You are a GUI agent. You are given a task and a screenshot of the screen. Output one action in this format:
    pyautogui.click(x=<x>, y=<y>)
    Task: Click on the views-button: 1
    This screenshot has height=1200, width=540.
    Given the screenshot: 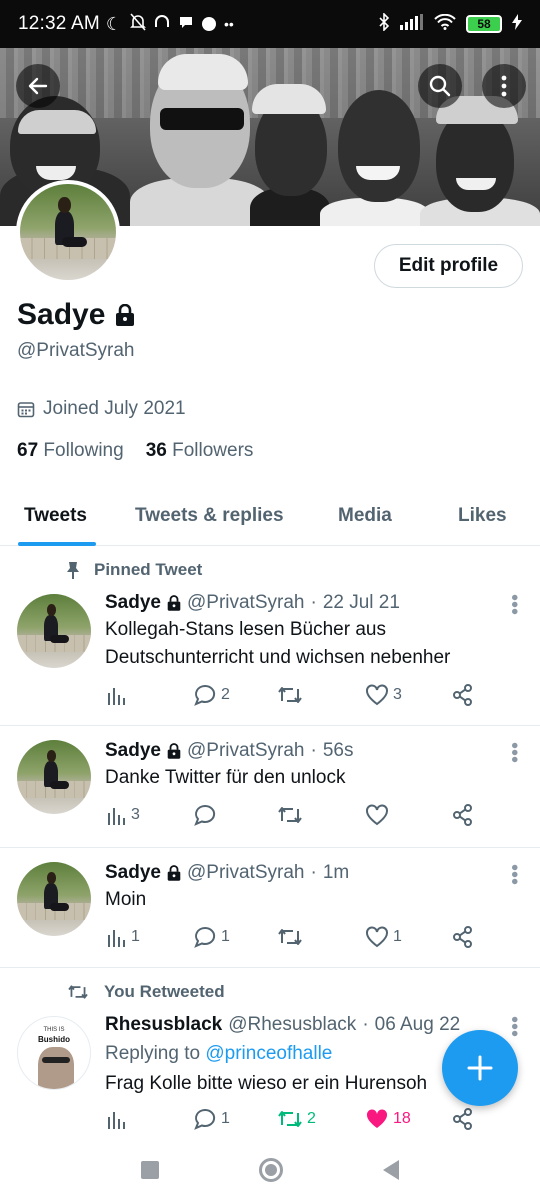 What is the action you would take?
    pyautogui.click(x=122, y=937)
    